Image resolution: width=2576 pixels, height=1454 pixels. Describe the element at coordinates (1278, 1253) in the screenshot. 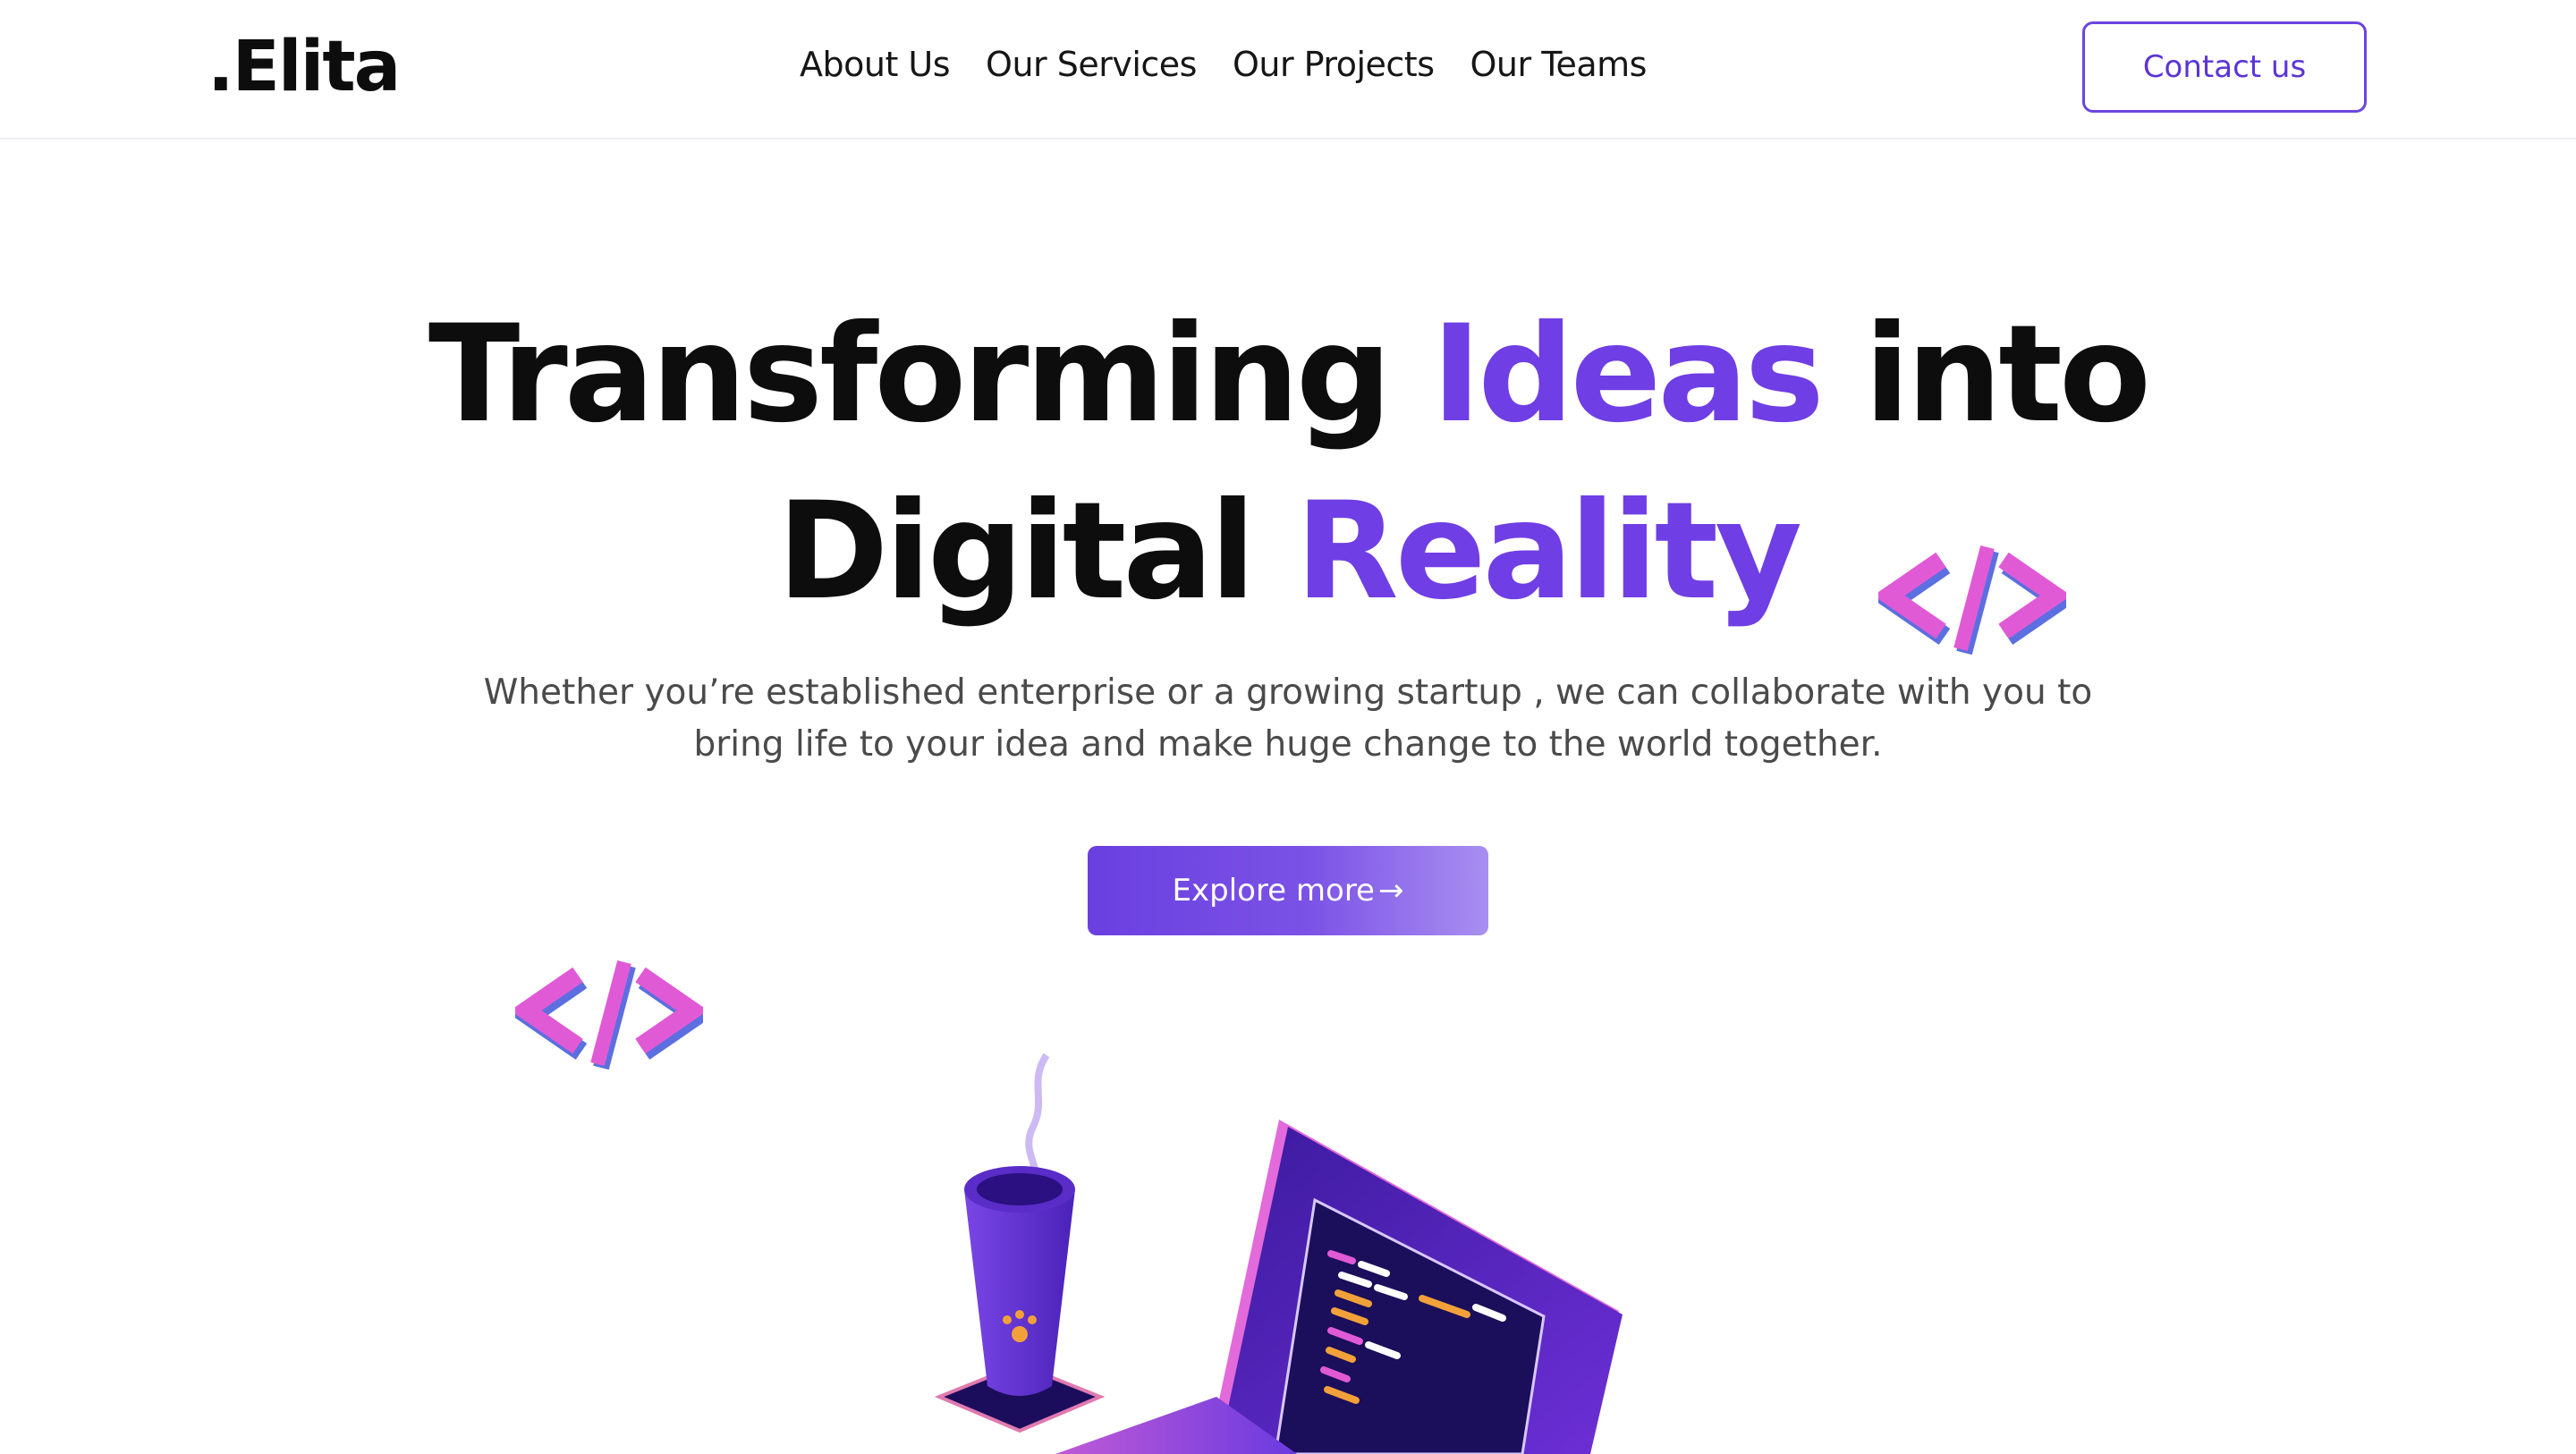

I see `hero-illustration` at that location.